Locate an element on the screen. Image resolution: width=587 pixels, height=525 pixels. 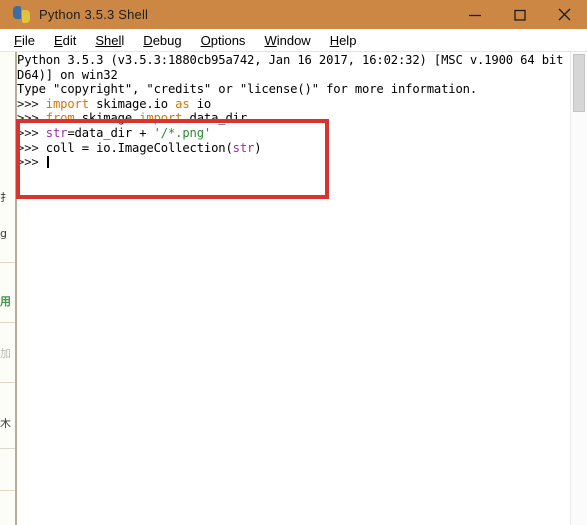
code-token-plain: skimage is located at coordinates (107, 118).